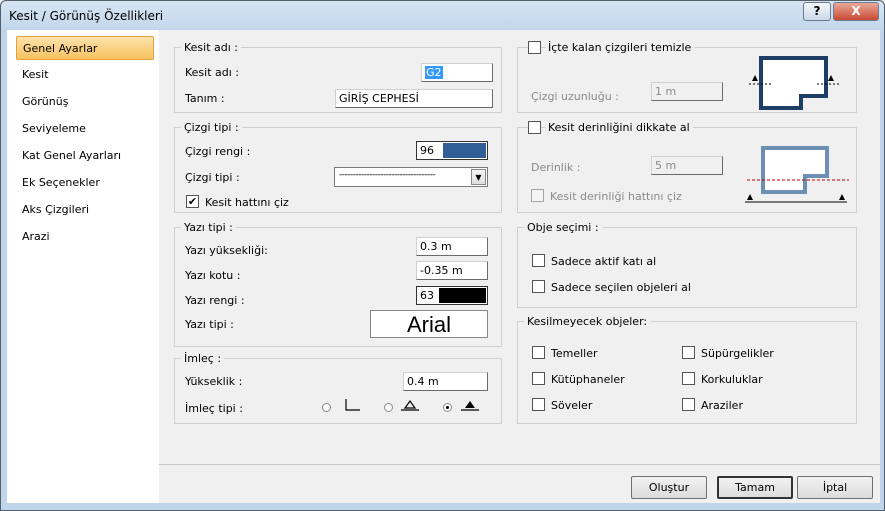  What do you see at coordinates (352, 405) in the screenshot?
I see `cursor-line-icon` at bounding box center [352, 405].